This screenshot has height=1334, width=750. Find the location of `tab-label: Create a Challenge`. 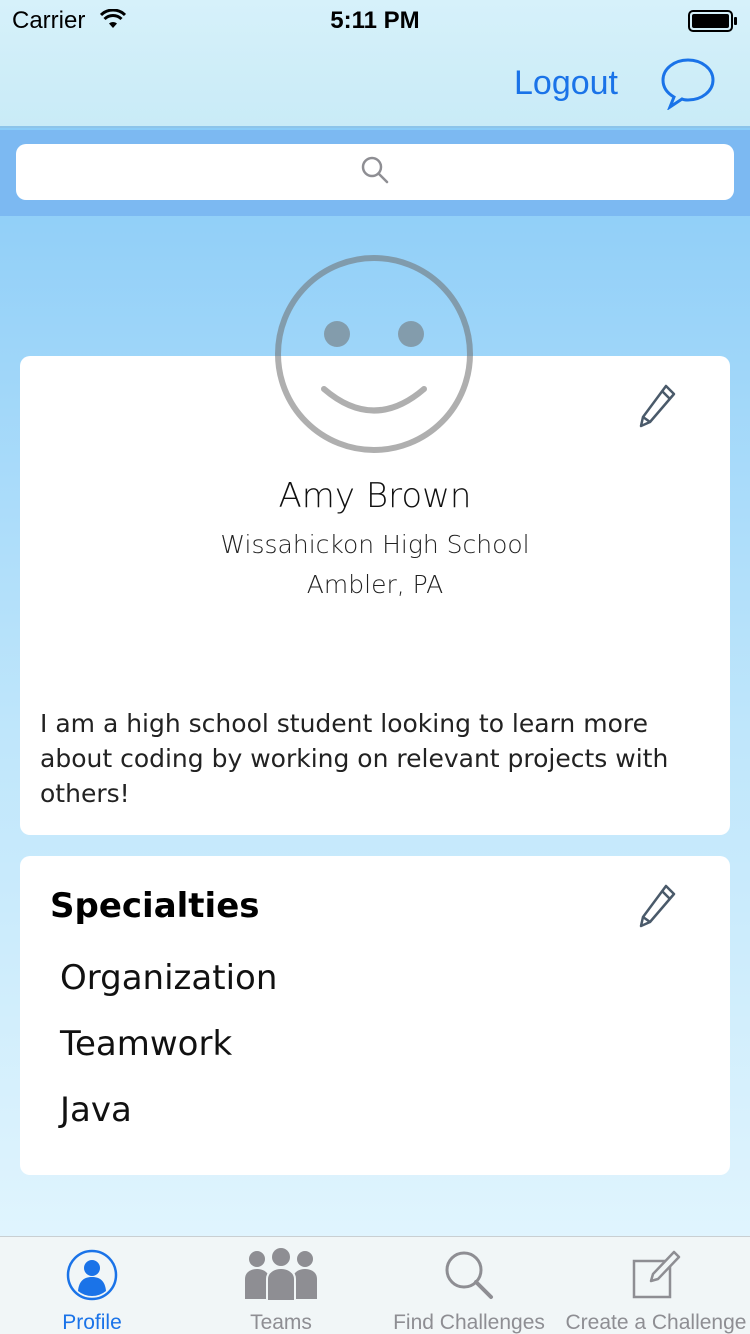

tab-label: Create a Challenge is located at coordinates (656, 1322).